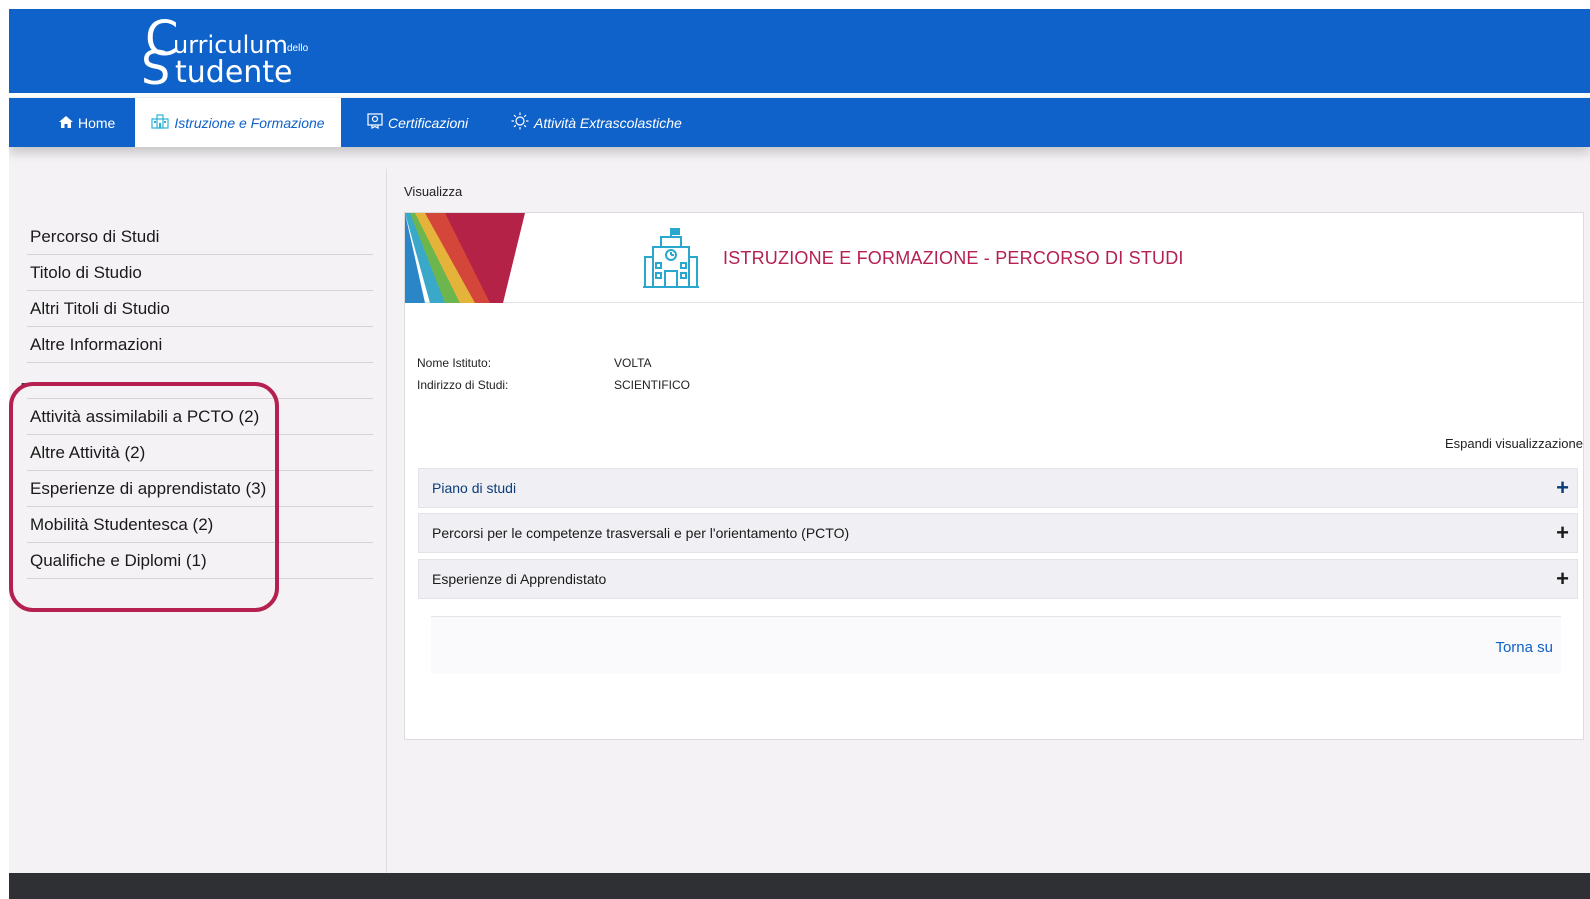  I want to click on info-label-nome-istituto: Nome Istituto:, so click(454, 363).